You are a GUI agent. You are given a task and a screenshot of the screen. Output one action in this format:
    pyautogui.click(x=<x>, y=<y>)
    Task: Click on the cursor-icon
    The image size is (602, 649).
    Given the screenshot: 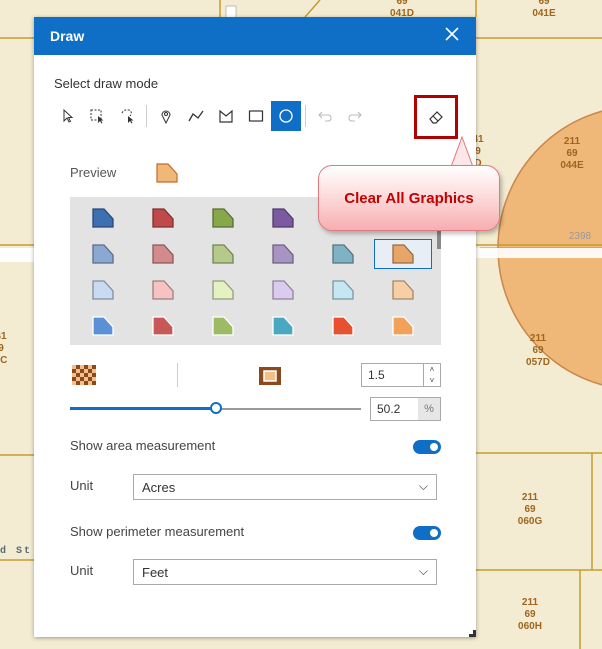 What is the action you would take?
    pyautogui.click(x=68, y=115)
    